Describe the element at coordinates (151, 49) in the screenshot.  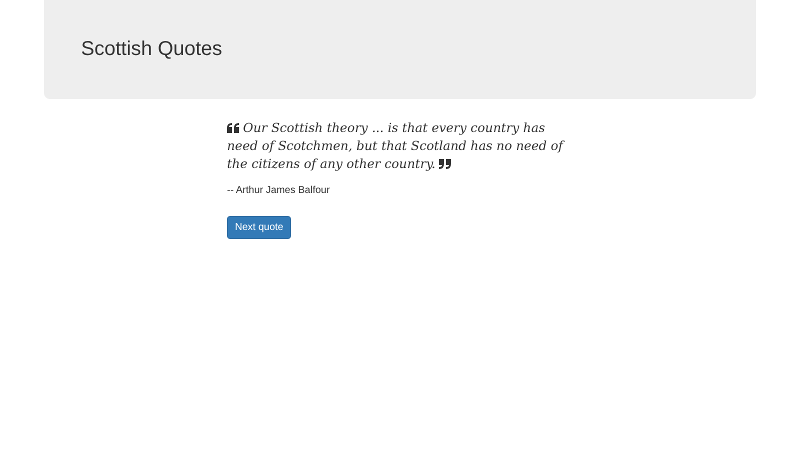
I see `page-title: Scottish Quotes` at that location.